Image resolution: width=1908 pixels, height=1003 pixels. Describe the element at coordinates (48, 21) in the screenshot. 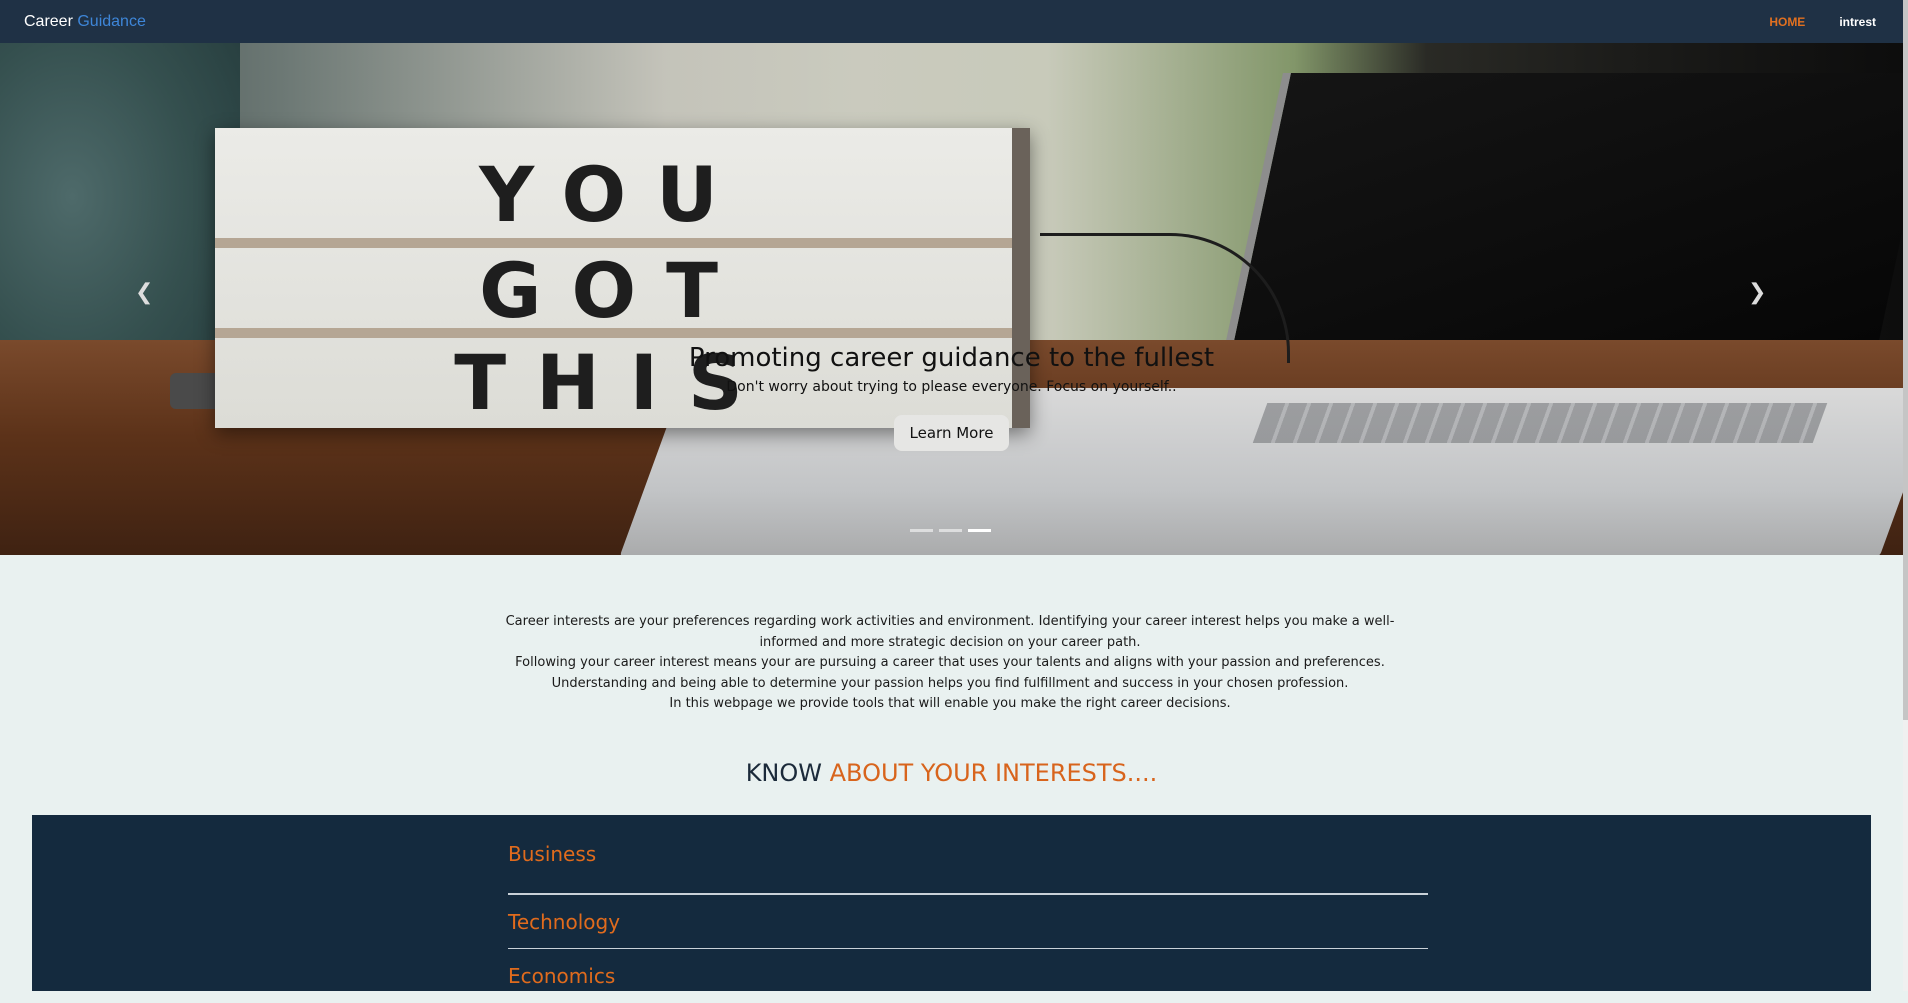

I see `brand-main: Career` at that location.